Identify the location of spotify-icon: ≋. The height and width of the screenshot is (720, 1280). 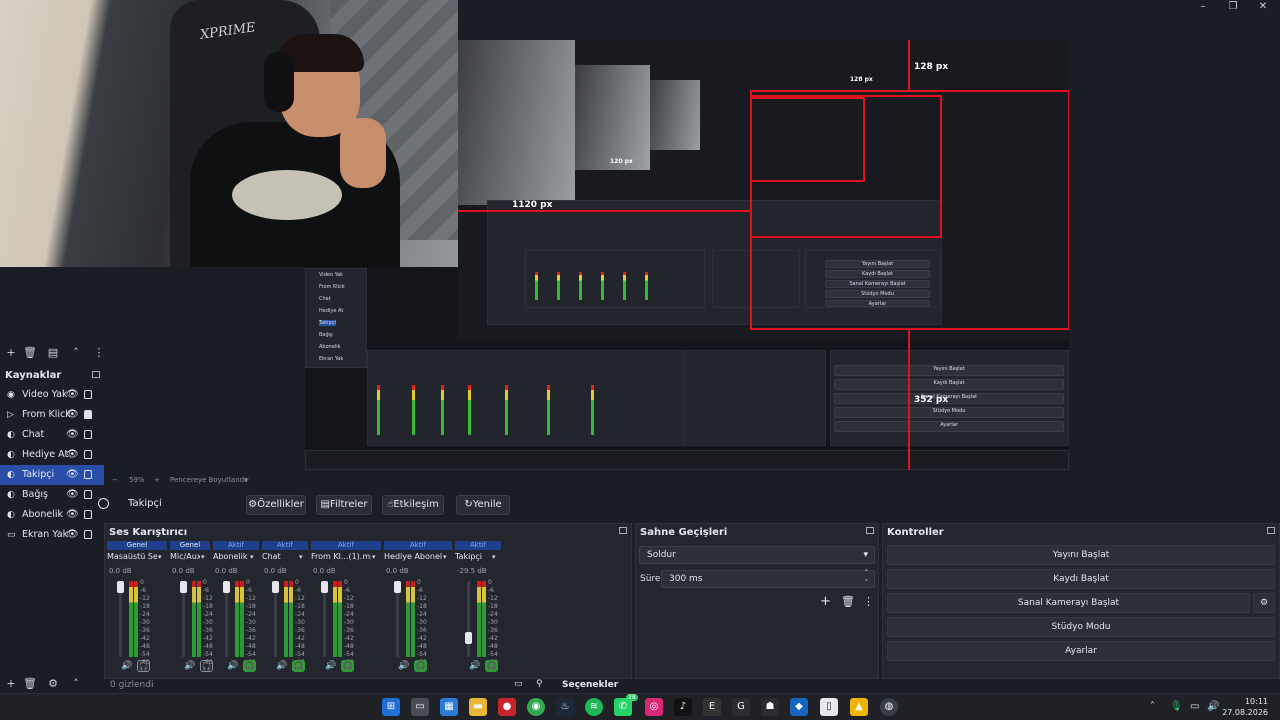
(594, 707).